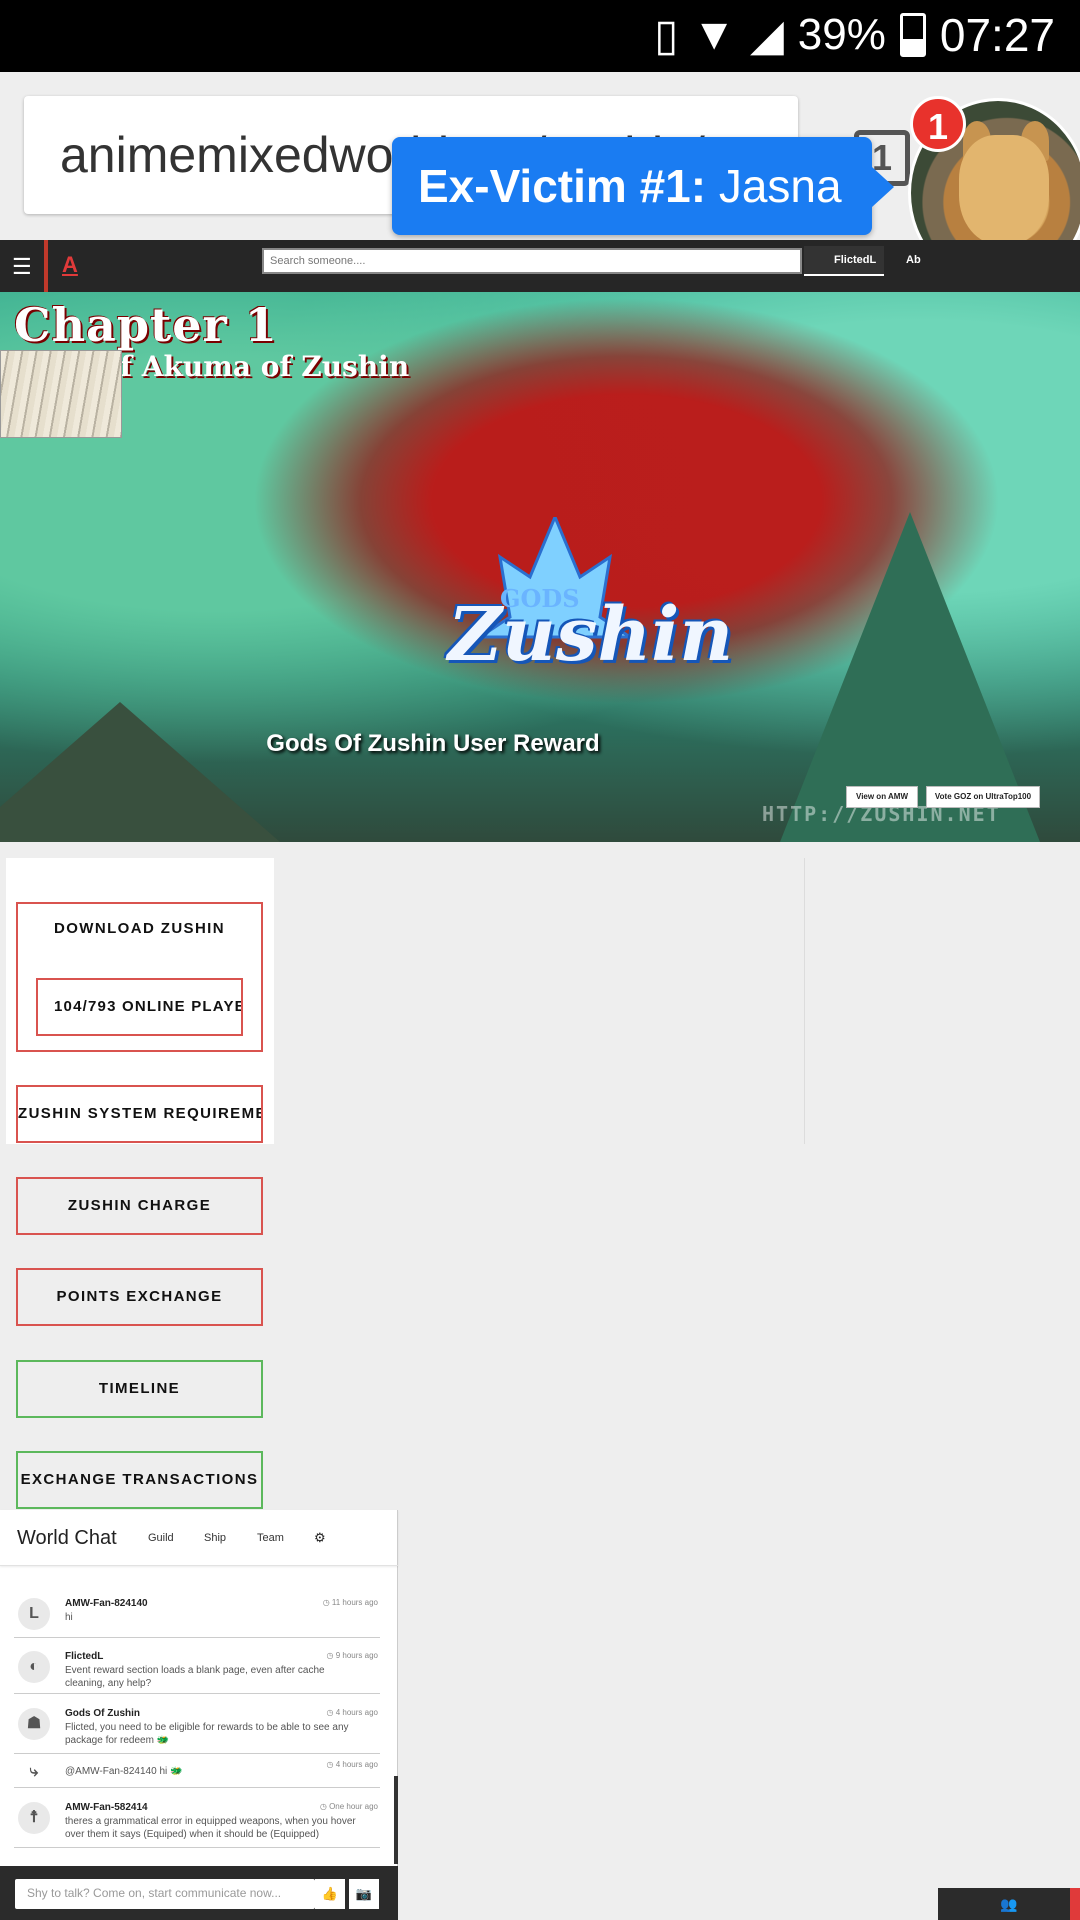  Describe the element at coordinates (34, 1667) in the screenshot. I see `avatar: ◐` at that location.